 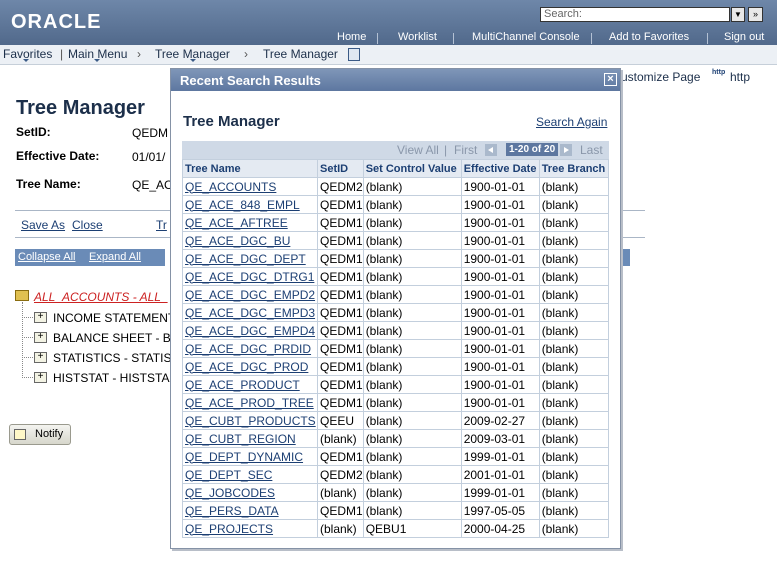 What do you see at coordinates (340, 168) in the screenshot?
I see `col-setid: SetID` at bounding box center [340, 168].